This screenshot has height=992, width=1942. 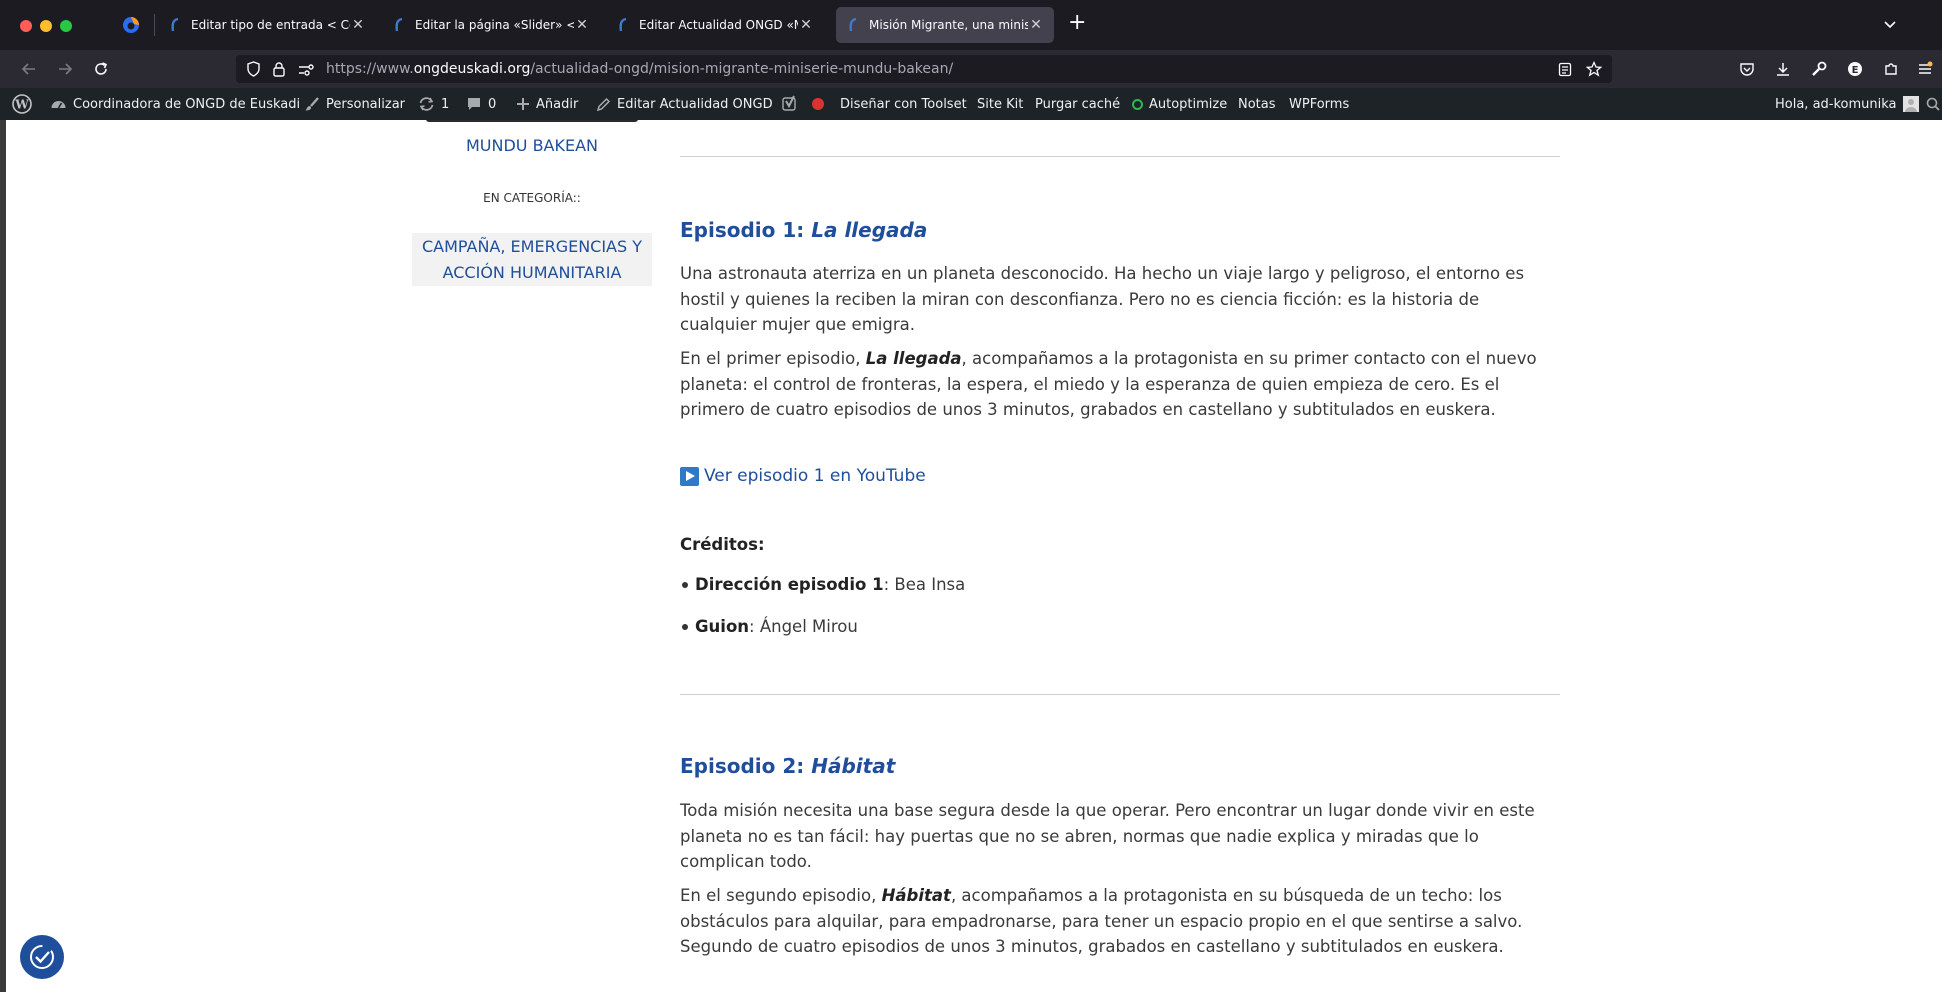 I want to click on consent-checkmark-icon, so click(x=42, y=957).